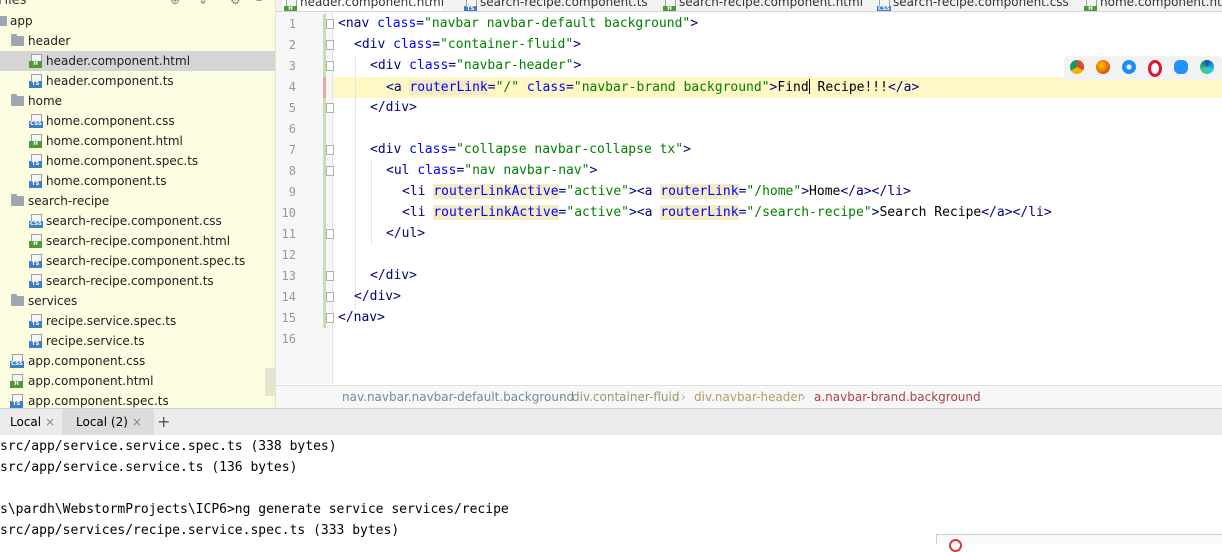 The image size is (1222, 552). Describe the element at coordinates (393, 275) in the screenshot. I see `code-line-13: </div>` at that location.